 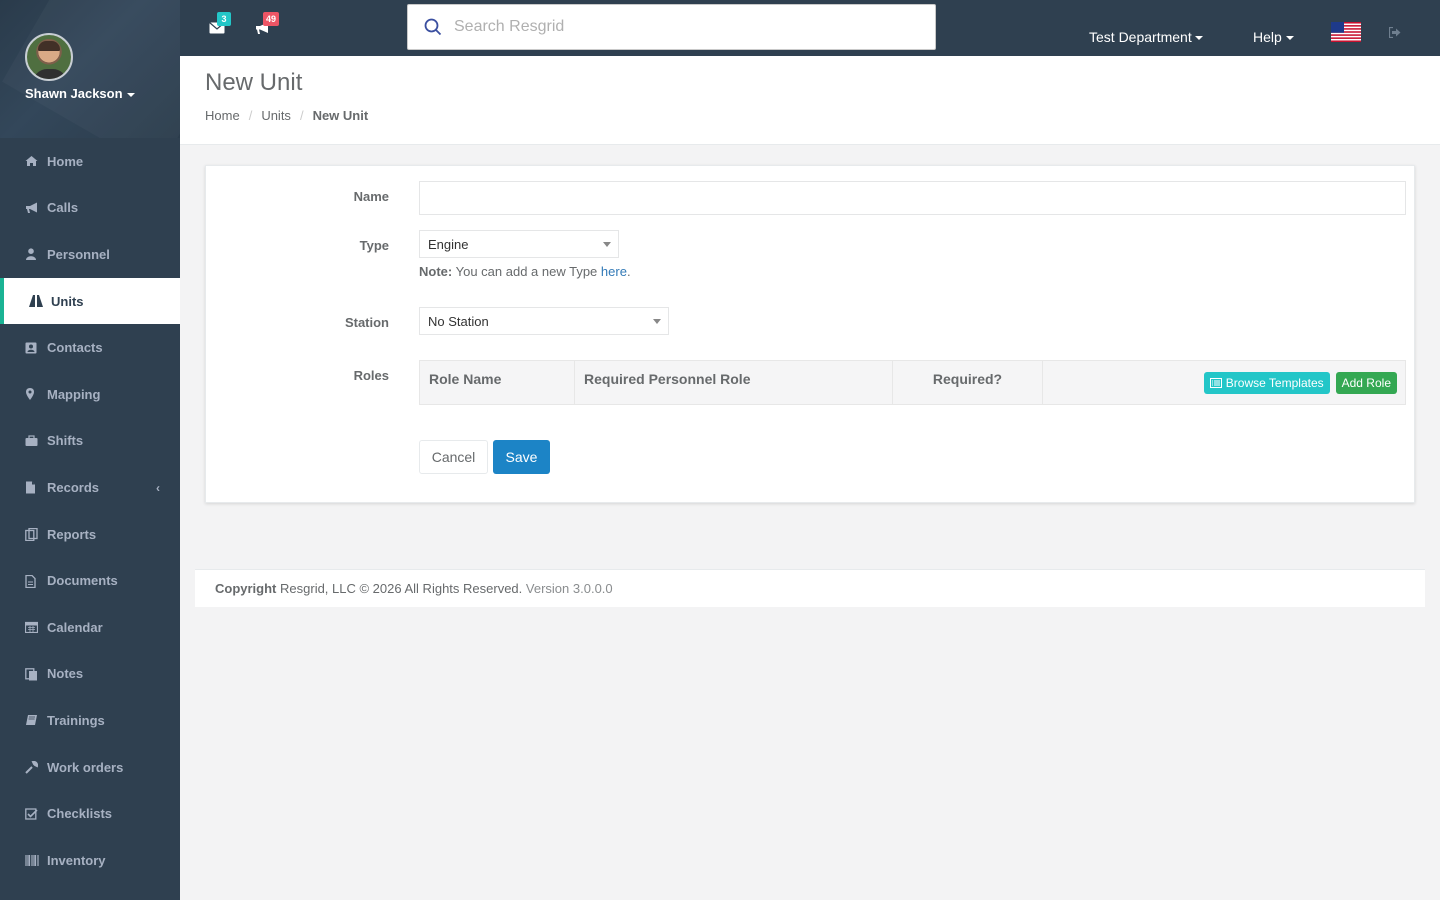 I want to click on sidebar-item-label: Calls, so click(x=63, y=208).